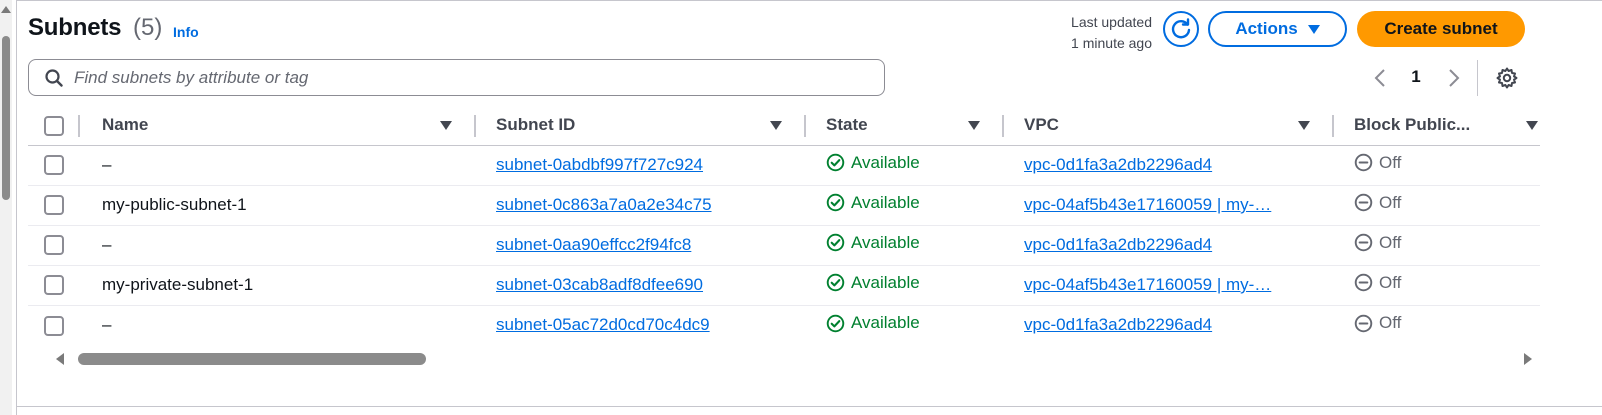 The width and height of the screenshot is (1602, 415). What do you see at coordinates (641, 285) in the screenshot?
I see `subnet-id-link: subnet-03cab8adf8dfee690` at bounding box center [641, 285].